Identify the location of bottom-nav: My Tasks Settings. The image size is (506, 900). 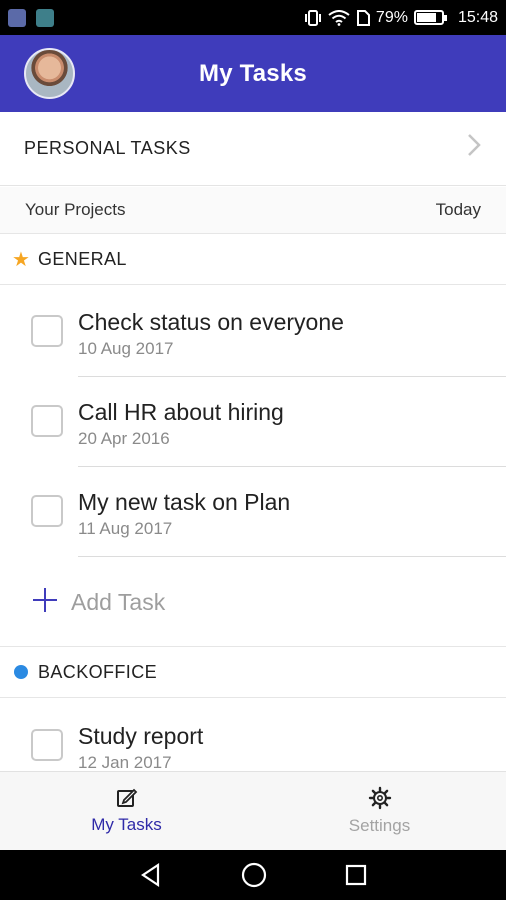
(253, 810).